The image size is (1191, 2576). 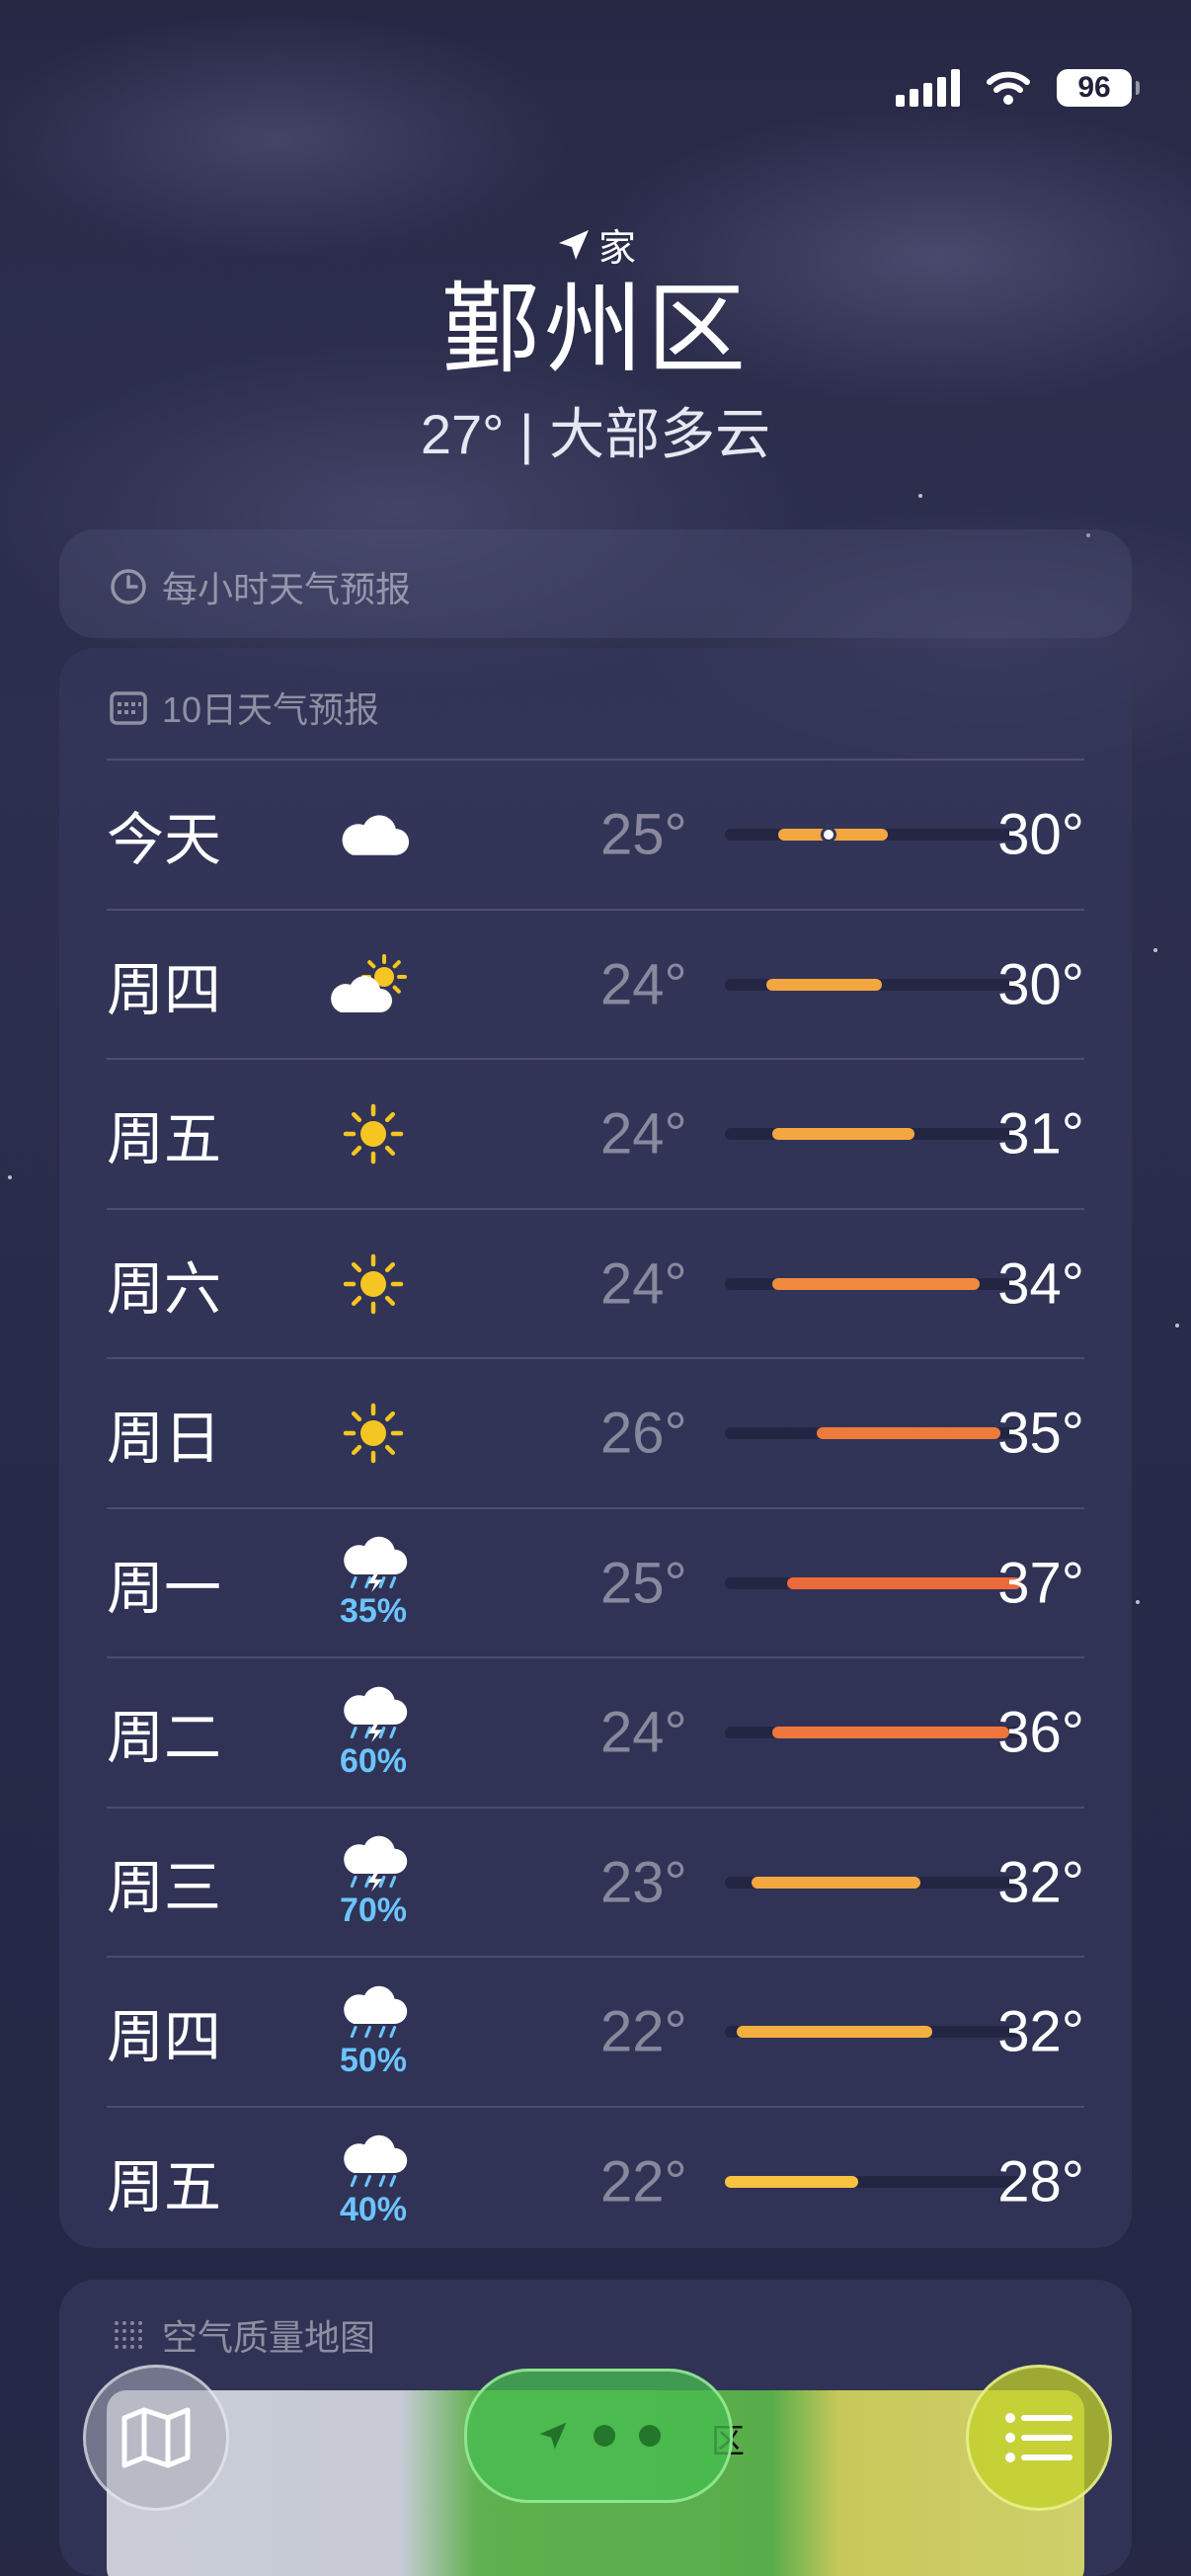 What do you see at coordinates (373, 1732) in the screenshot?
I see `thunderstorm-icon: 60%` at bounding box center [373, 1732].